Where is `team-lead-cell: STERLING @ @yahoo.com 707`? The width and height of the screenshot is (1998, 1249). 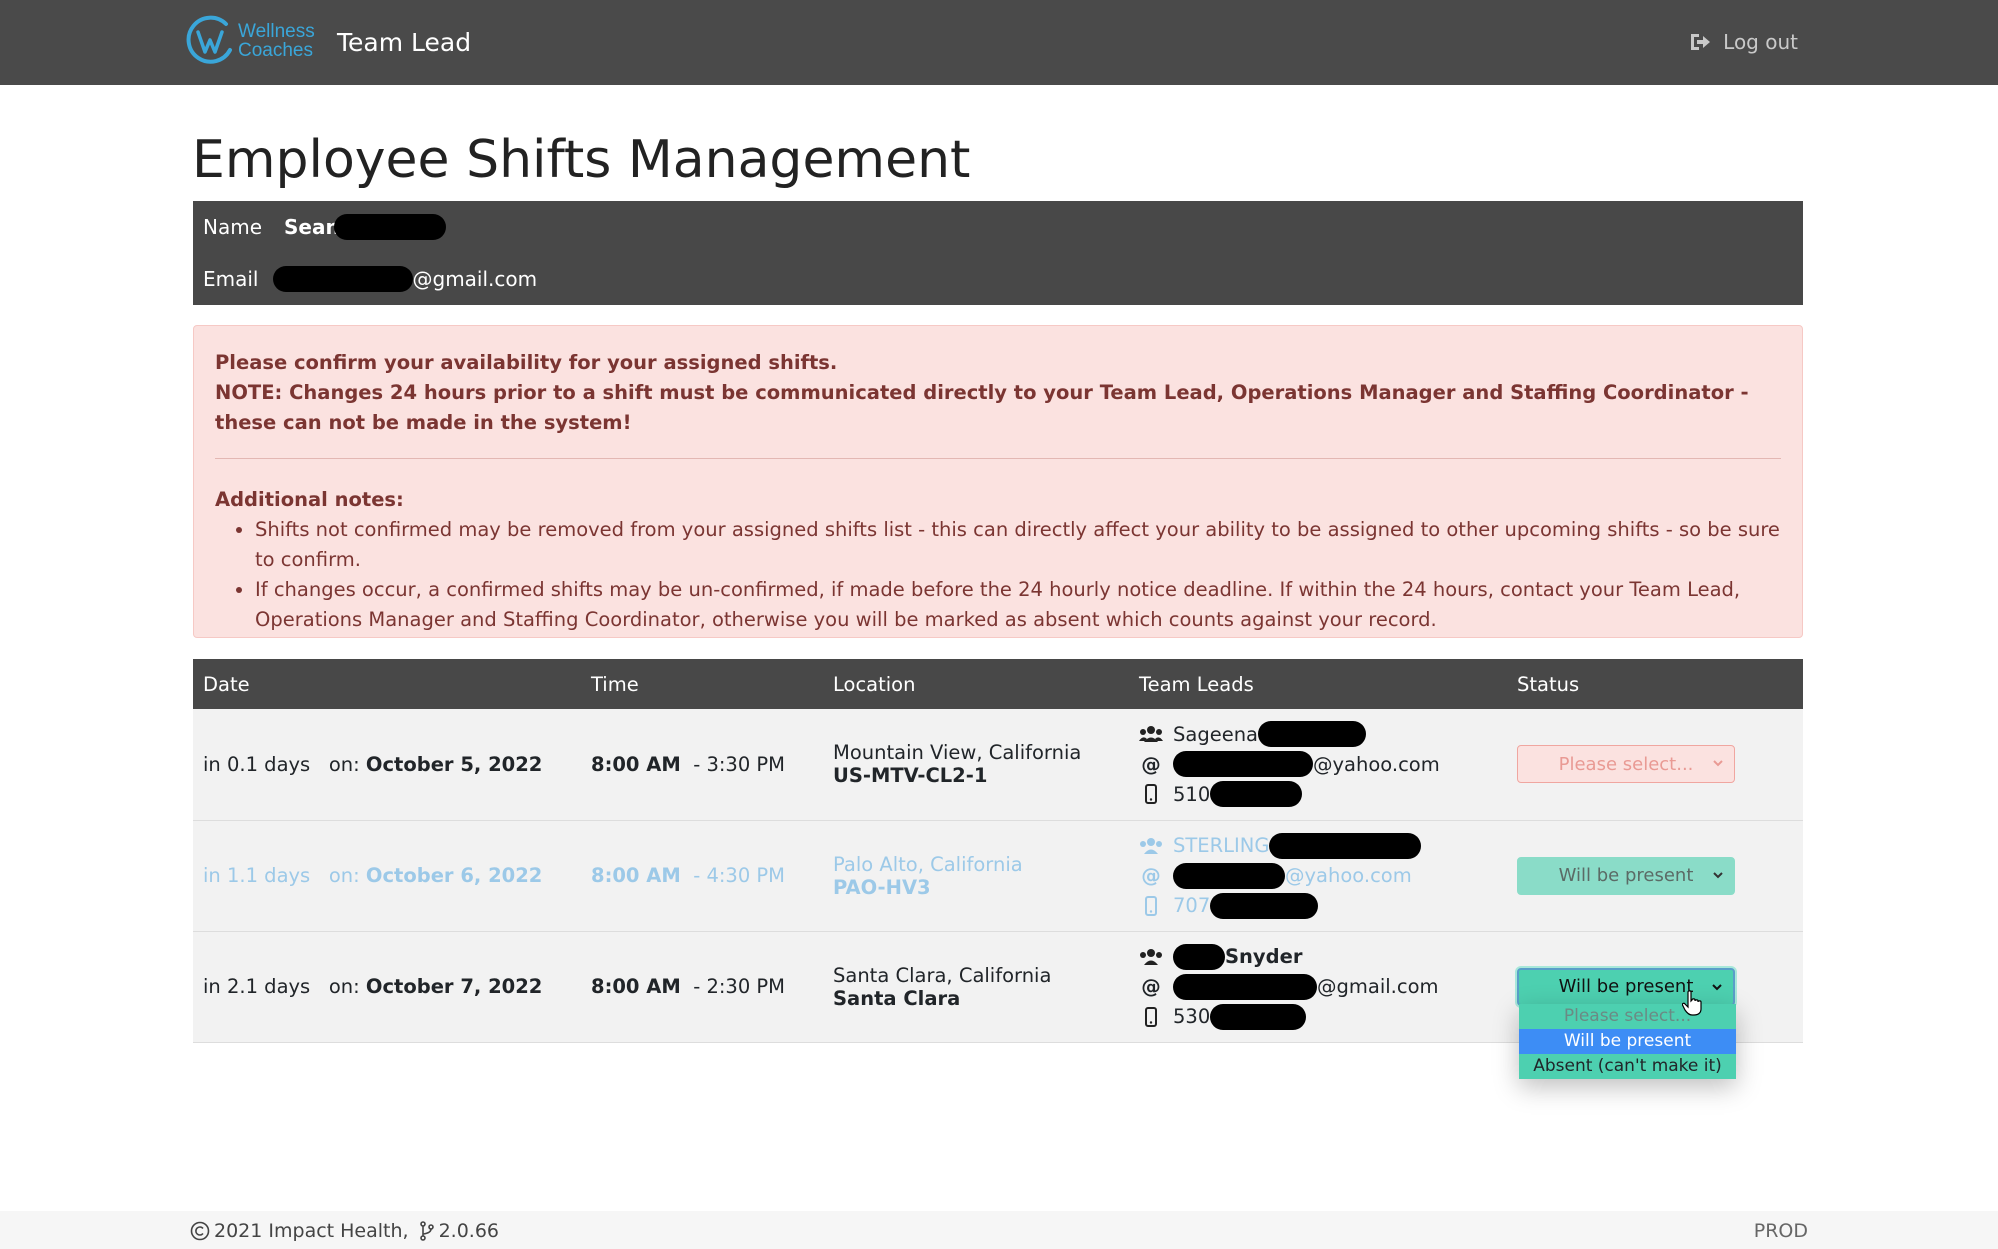 team-lead-cell: STERLING @ @yahoo.com 707 is located at coordinates (1318, 875).